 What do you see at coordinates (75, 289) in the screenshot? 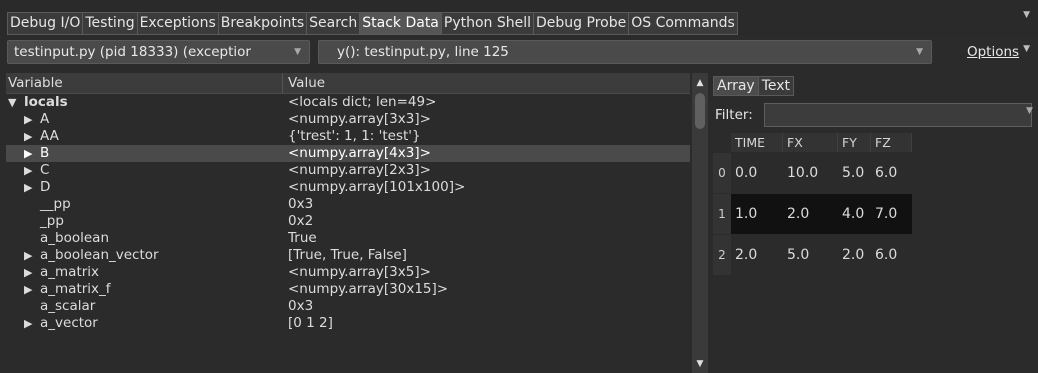
I see `variable-name-text: a_matrix_f` at bounding box center [75, 289].